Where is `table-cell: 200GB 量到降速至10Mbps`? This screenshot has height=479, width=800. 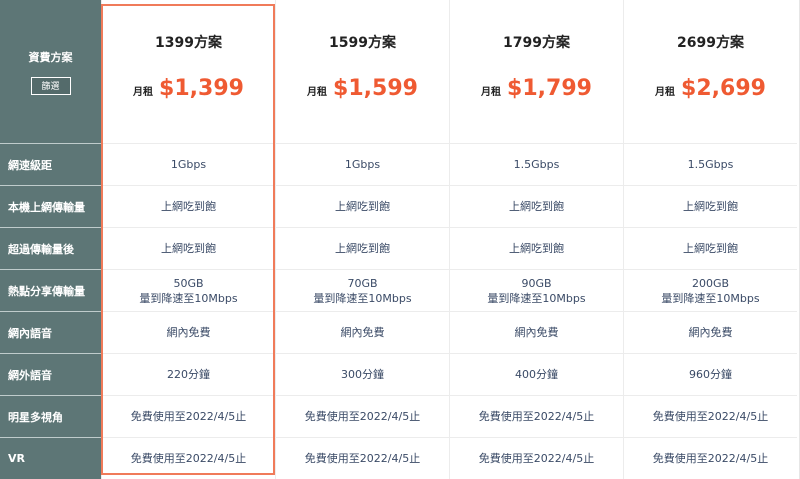 table-cell: 200GB 量到降速至10Mbps is located at coordinates (710, 290).